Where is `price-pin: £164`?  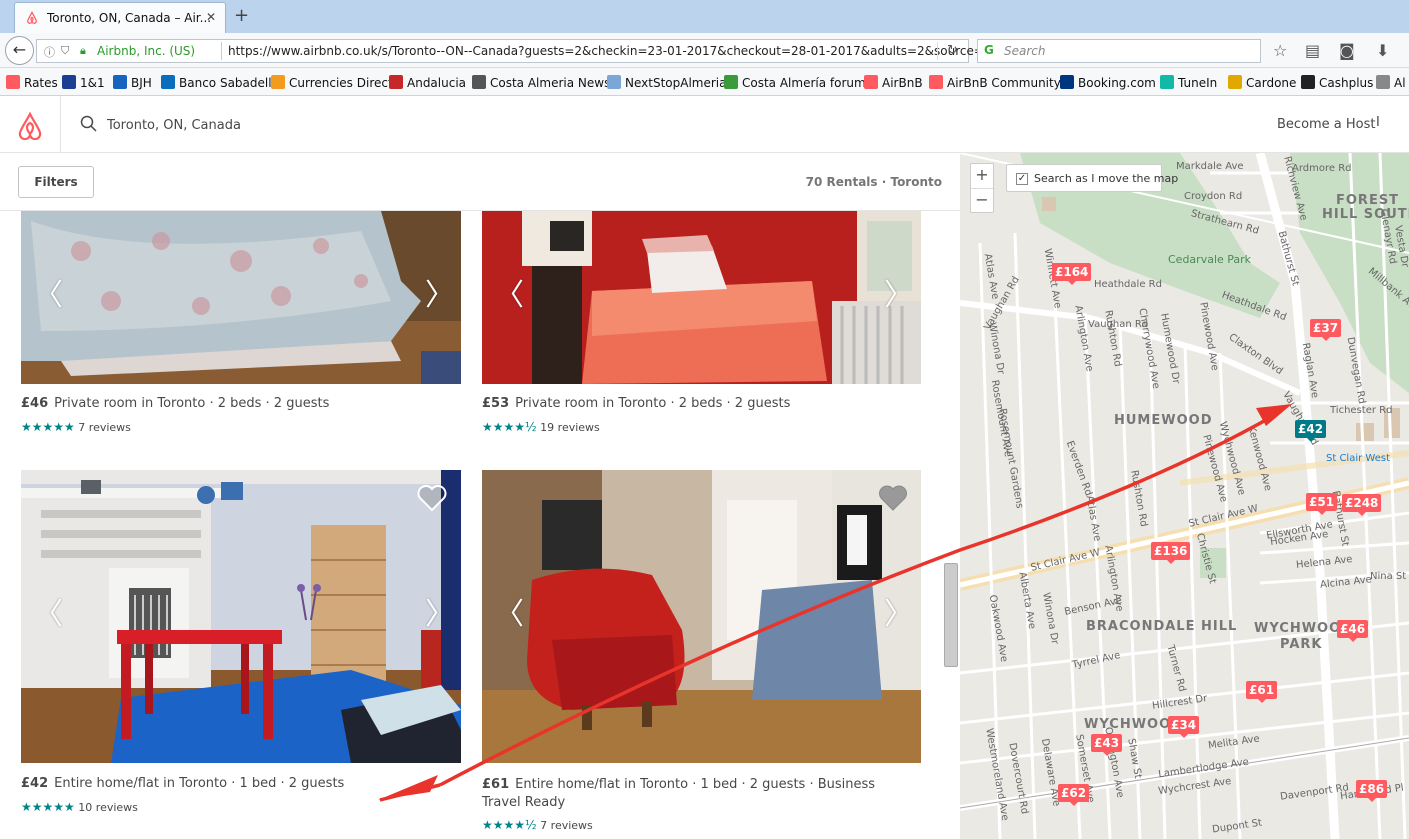 price-pin: £164 is located at coordinates (1072, 274).